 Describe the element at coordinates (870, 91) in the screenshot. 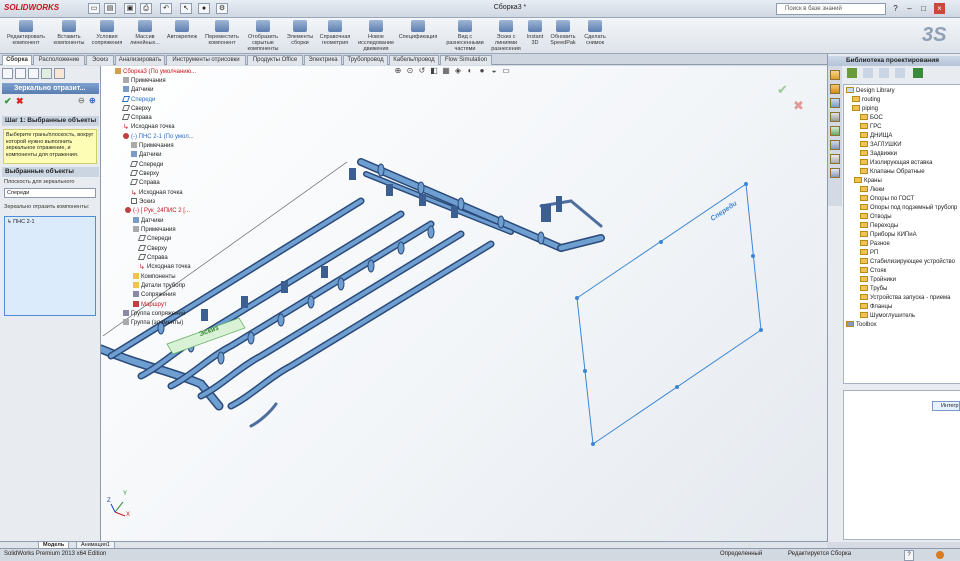

I see `library-item: Design Library` at that location.